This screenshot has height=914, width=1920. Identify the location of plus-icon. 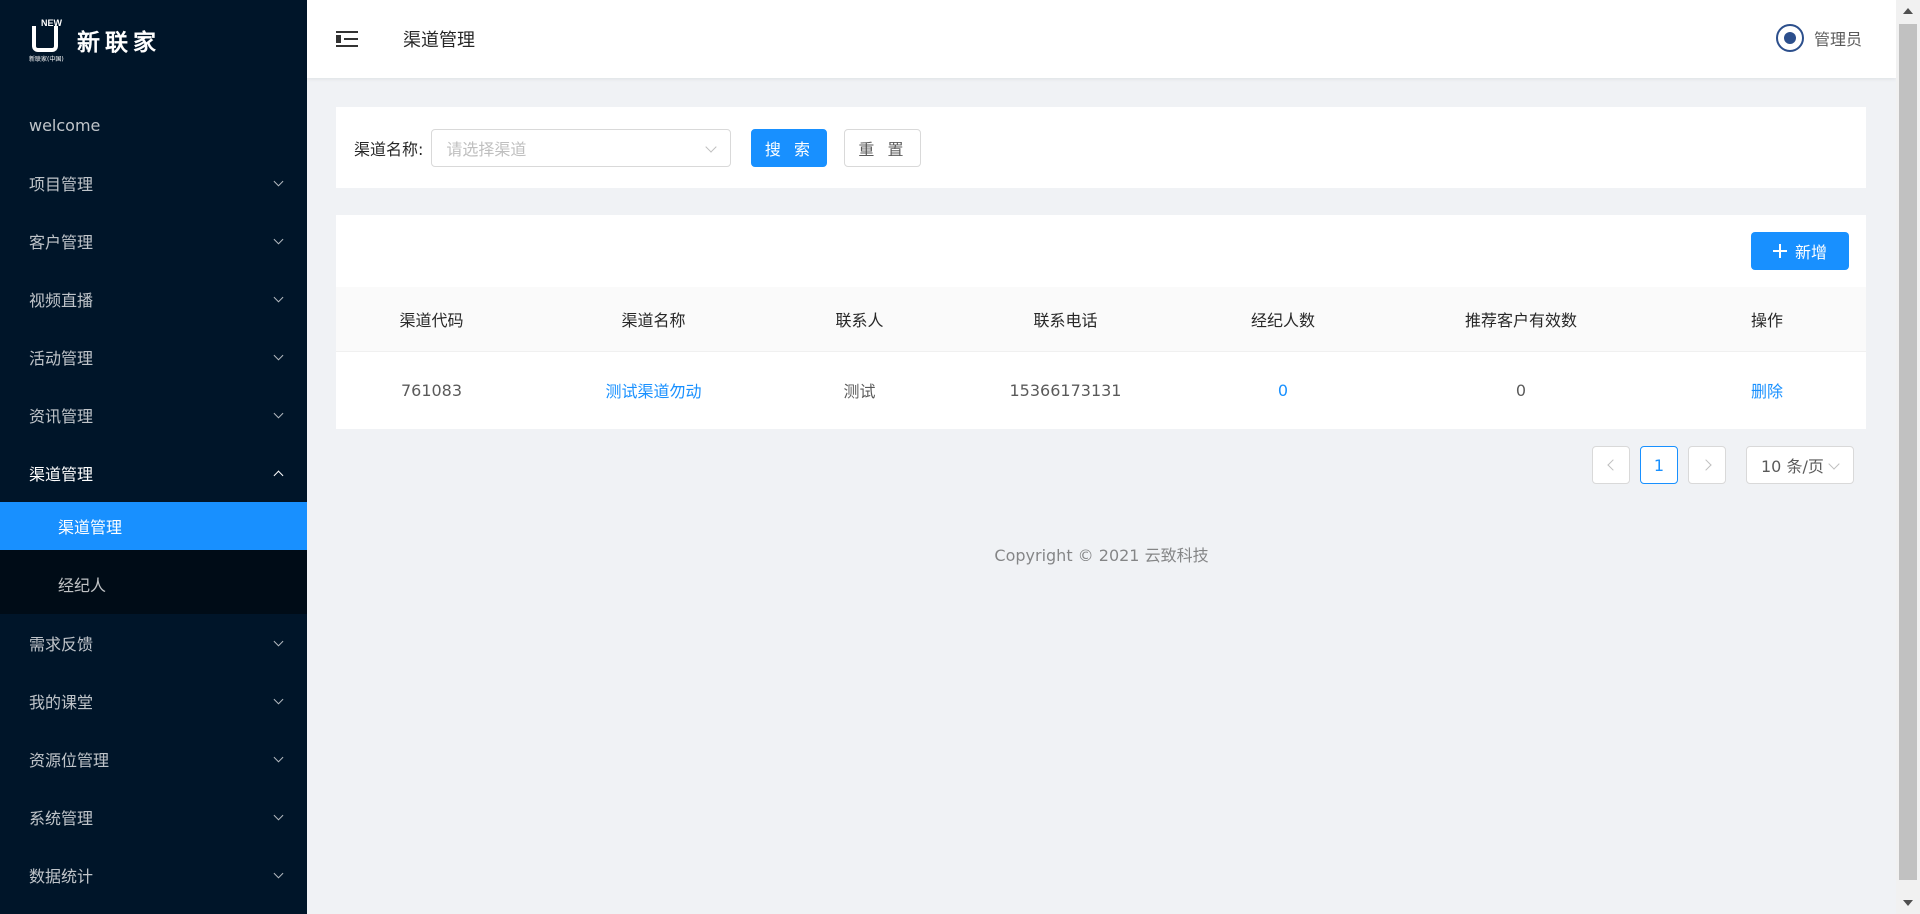
(1779, 251).